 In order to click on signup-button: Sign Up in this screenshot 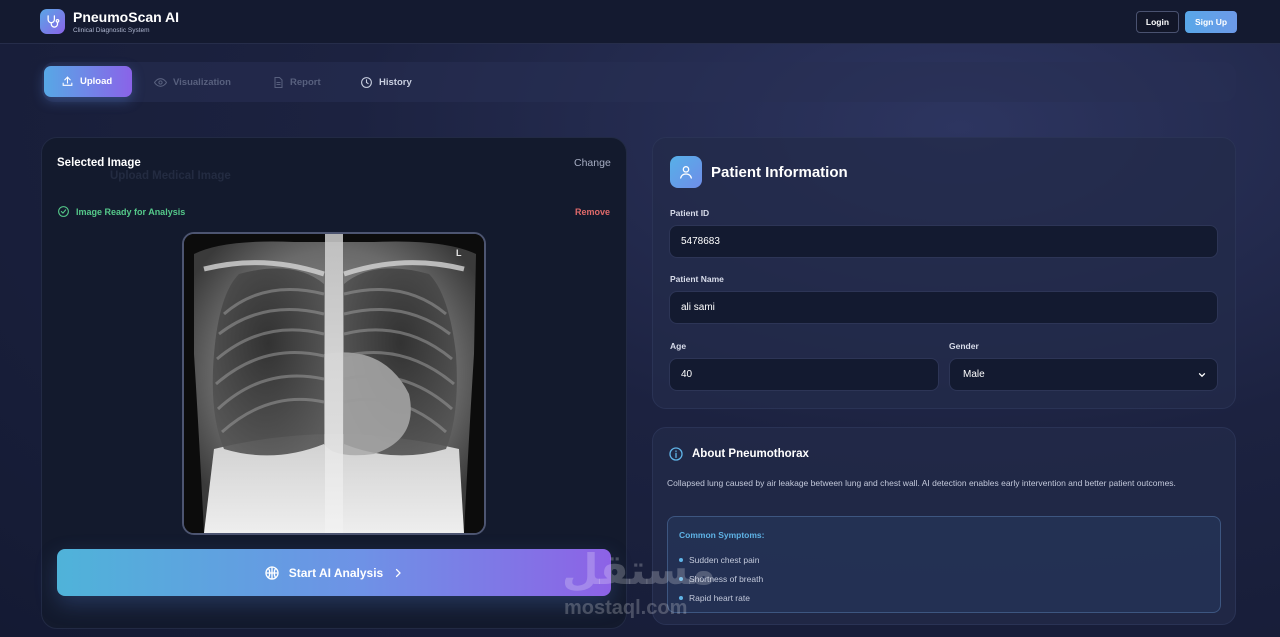, I will do `click(1211, 22)`.